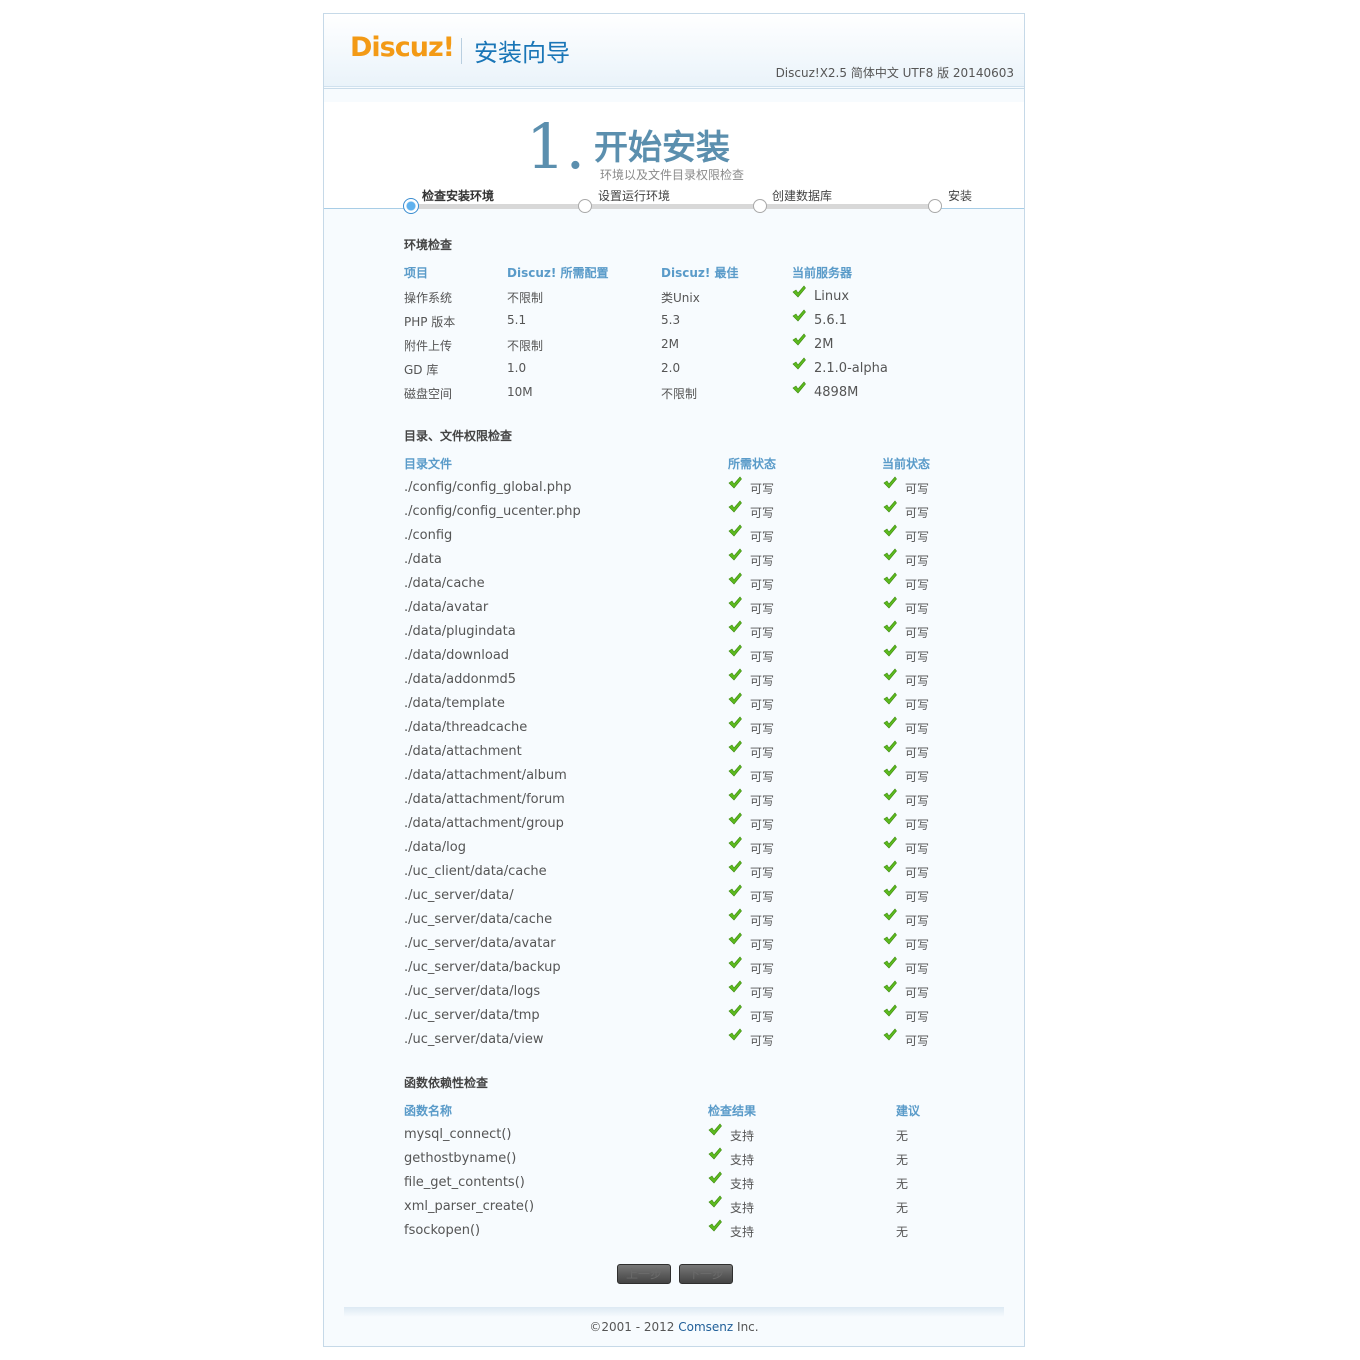 The image size is (1360, 1360). I want to click on dir-col-path: 目录文件, so click(428, 464).